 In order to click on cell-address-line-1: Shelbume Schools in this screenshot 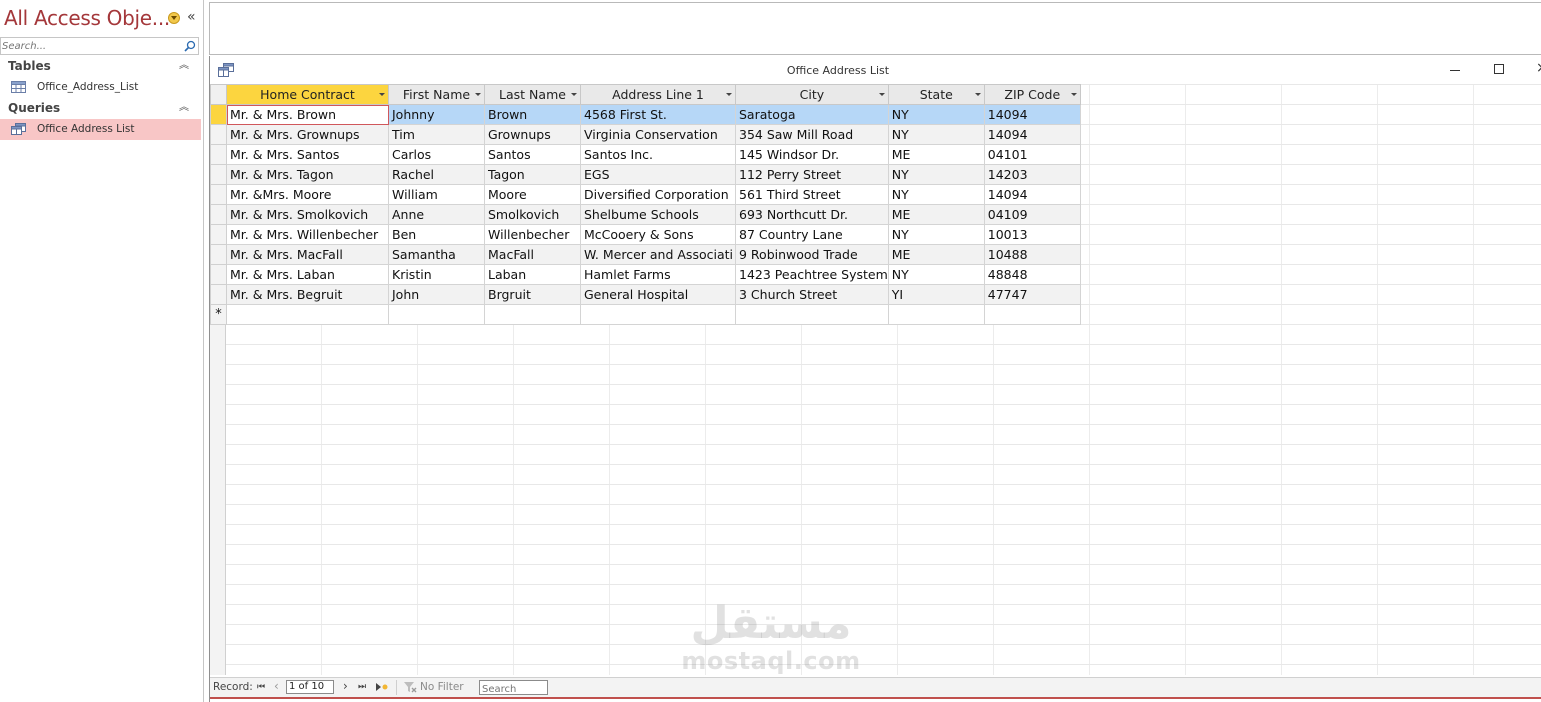, I will do `click(658, 214)`.